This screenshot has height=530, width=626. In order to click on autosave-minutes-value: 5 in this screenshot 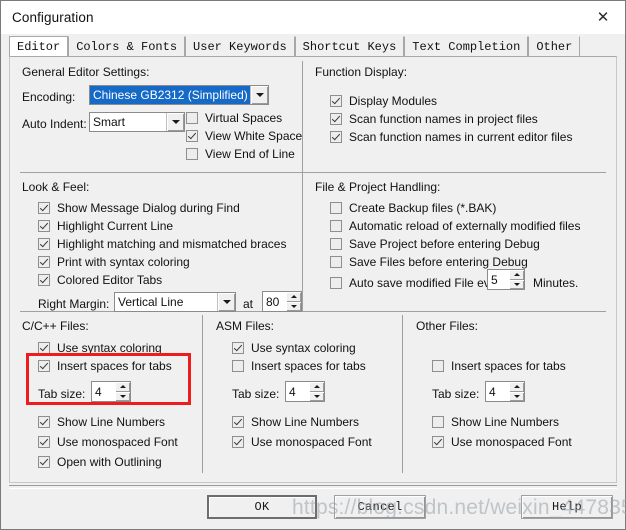, I will do `click(494, 279)`.